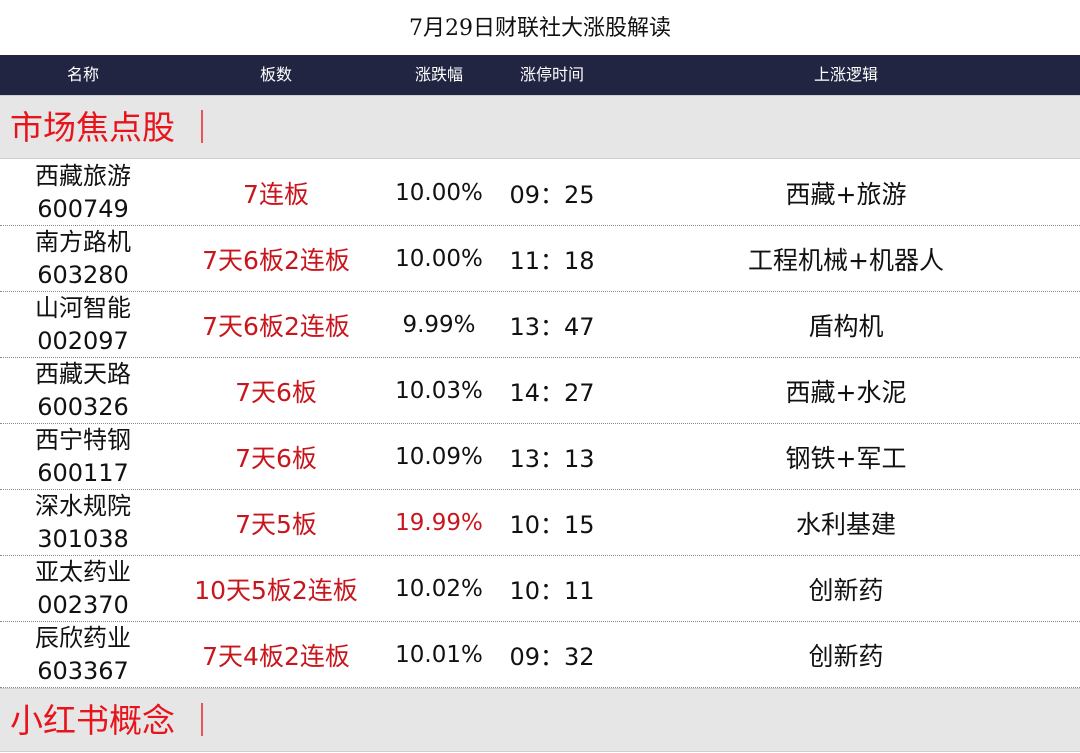 The height and width of the screenshot is (753, 1080). I want to click on limit-up-time: 11：18, so click(552, 261).